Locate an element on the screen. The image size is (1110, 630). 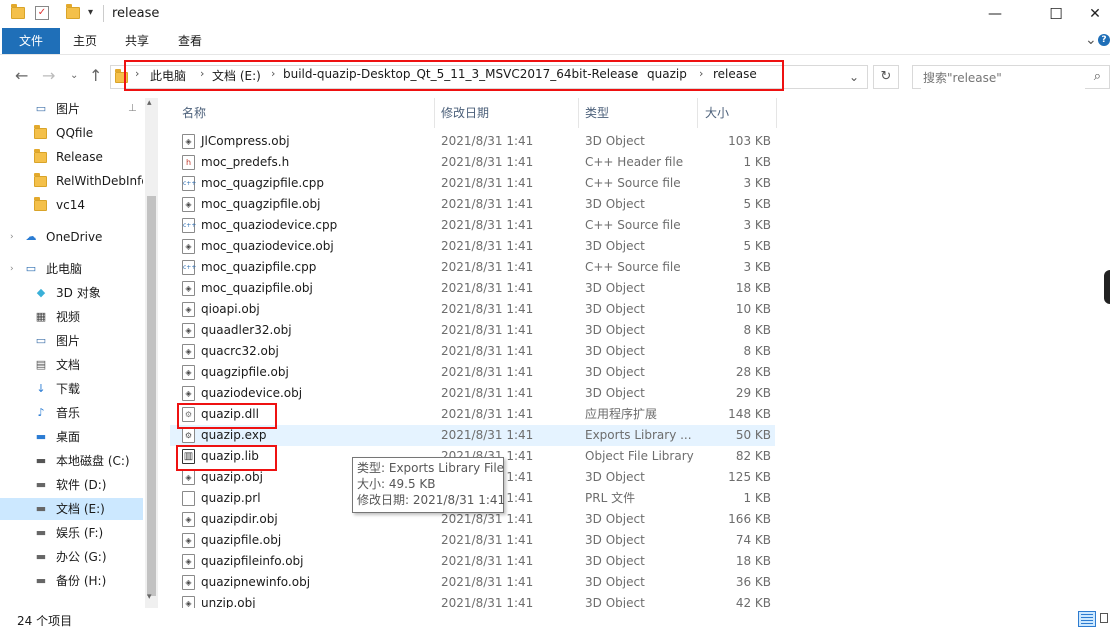
tab-share: 共享 is located at coordinates (137, 41).